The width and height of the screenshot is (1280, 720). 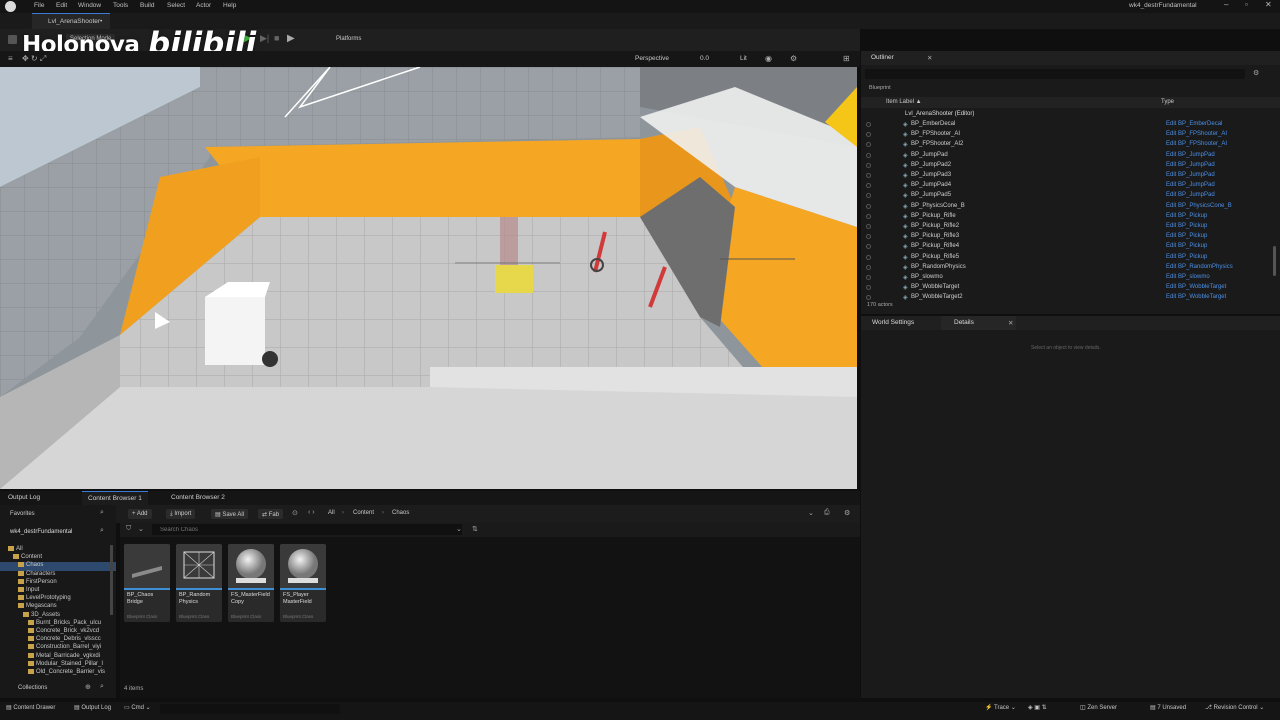 What do you see at coordinates (1268, 4) in the screenshot?
I see `close-window-icon: ✕` at bounding box center [1268, 4].